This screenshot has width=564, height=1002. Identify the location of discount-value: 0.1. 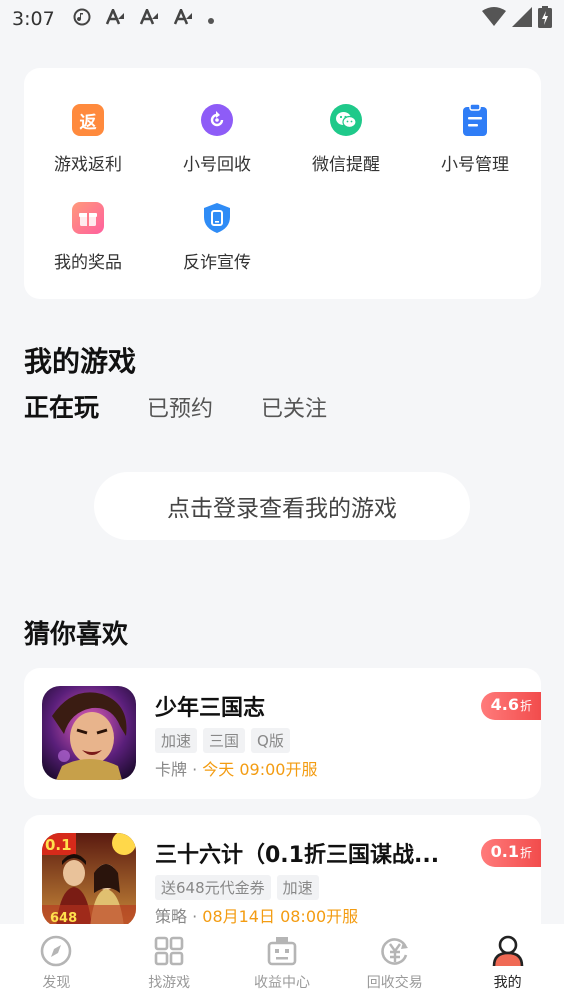
(504, 851).